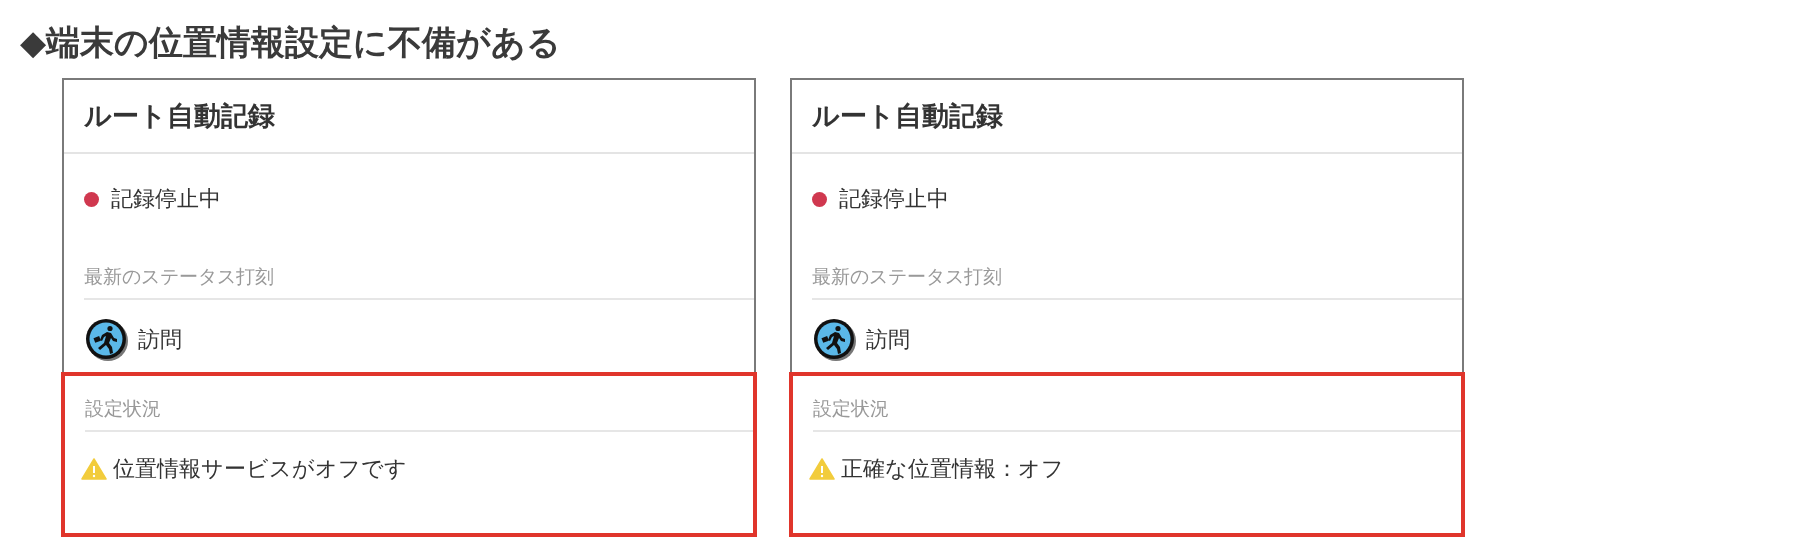 The width and height of the screenshot is (1800, 554). What do you see at coordinates (260, 469) in the screenshot?
I see `warning-text: 位置情報サービスがオフです` at bounding box center [260, 469].